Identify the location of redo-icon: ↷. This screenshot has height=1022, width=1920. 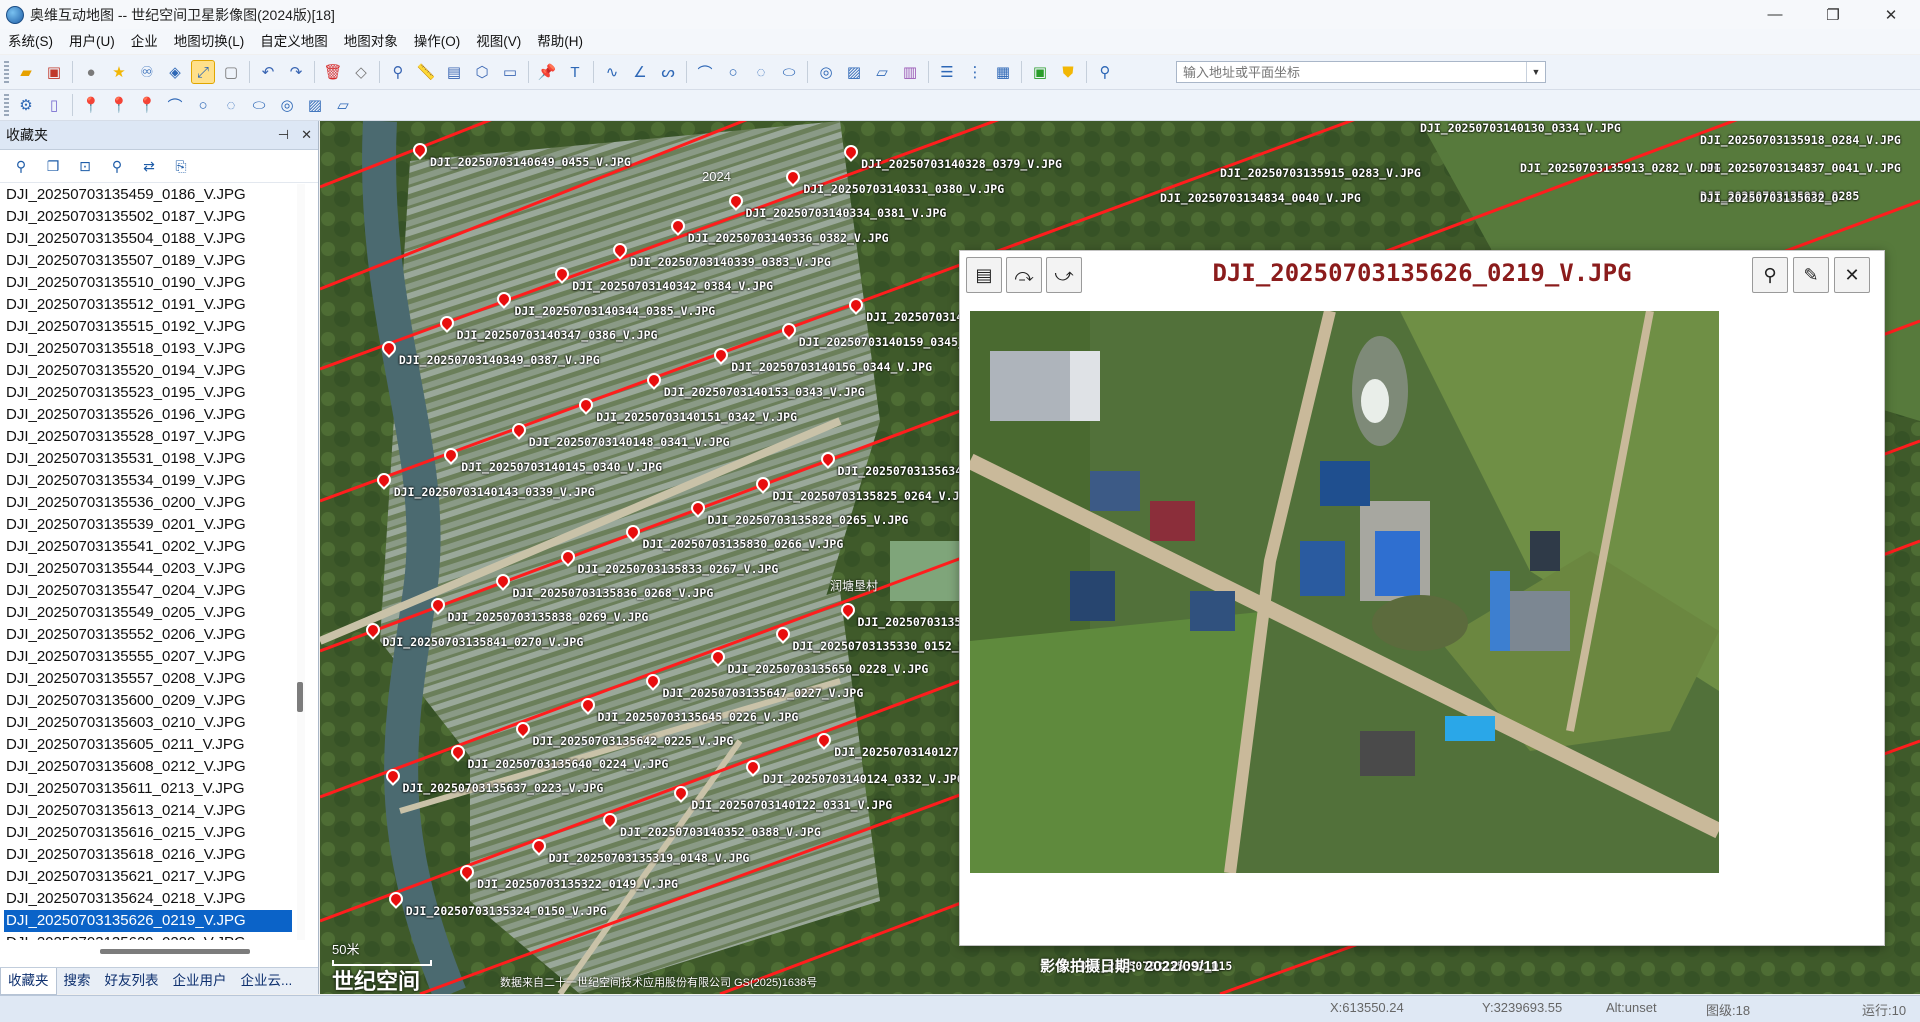
(296, 72).